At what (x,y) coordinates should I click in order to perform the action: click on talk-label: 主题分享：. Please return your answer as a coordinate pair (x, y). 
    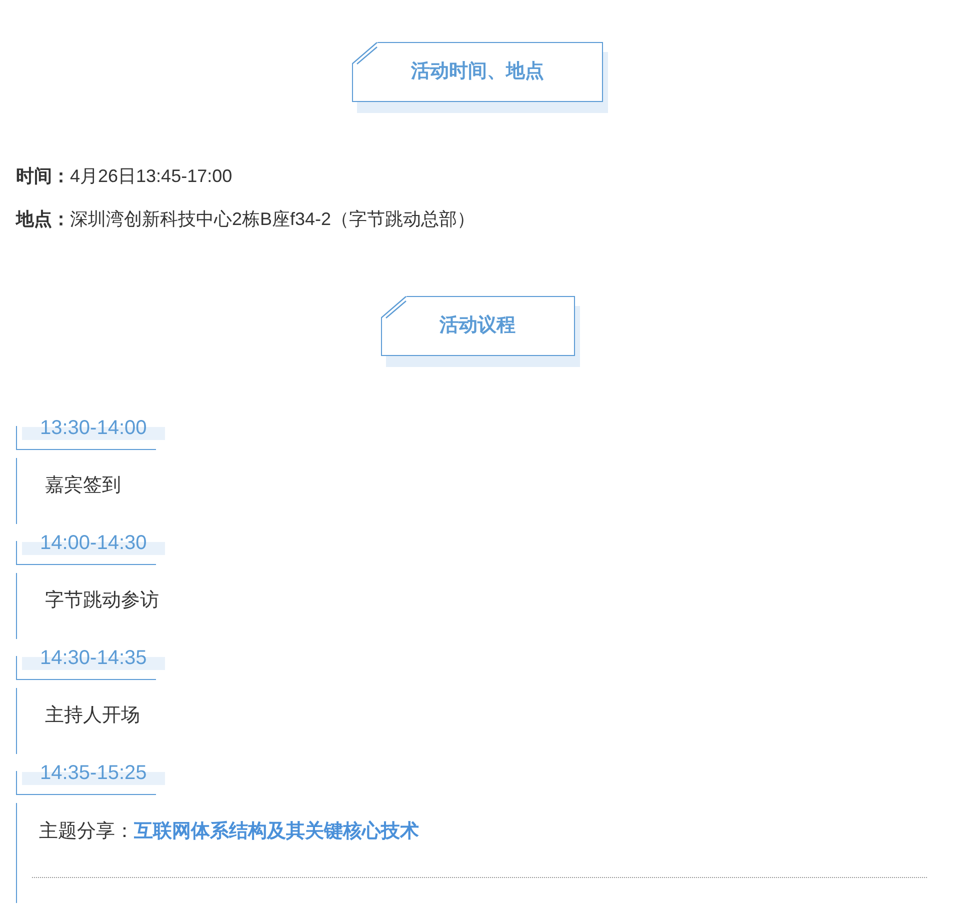
    Looking at the image, I should click on (86, 832).